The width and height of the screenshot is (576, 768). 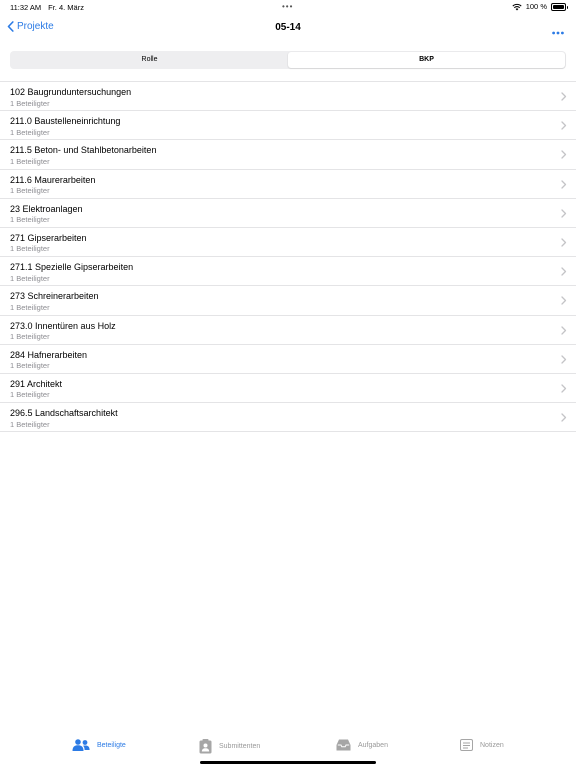 I want to click on ellipsis-icon, so click(x=558, y=33).